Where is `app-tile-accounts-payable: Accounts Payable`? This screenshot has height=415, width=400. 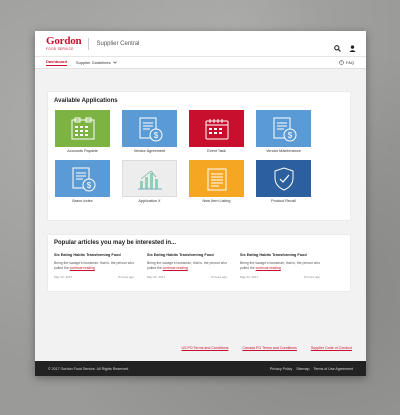
app-tile-accounts-payable: Accounts Payable is located at coordinates (82, 131).